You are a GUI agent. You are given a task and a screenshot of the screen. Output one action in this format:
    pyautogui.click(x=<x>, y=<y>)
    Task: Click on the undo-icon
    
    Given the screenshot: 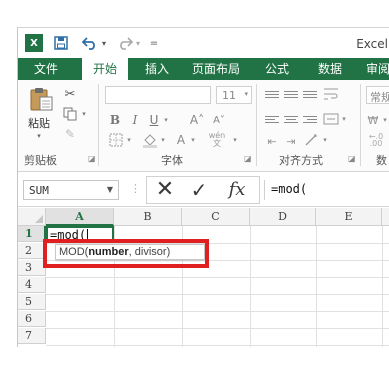 What is the action you would take?
    pyautogui.click(x=90, y=43)
    